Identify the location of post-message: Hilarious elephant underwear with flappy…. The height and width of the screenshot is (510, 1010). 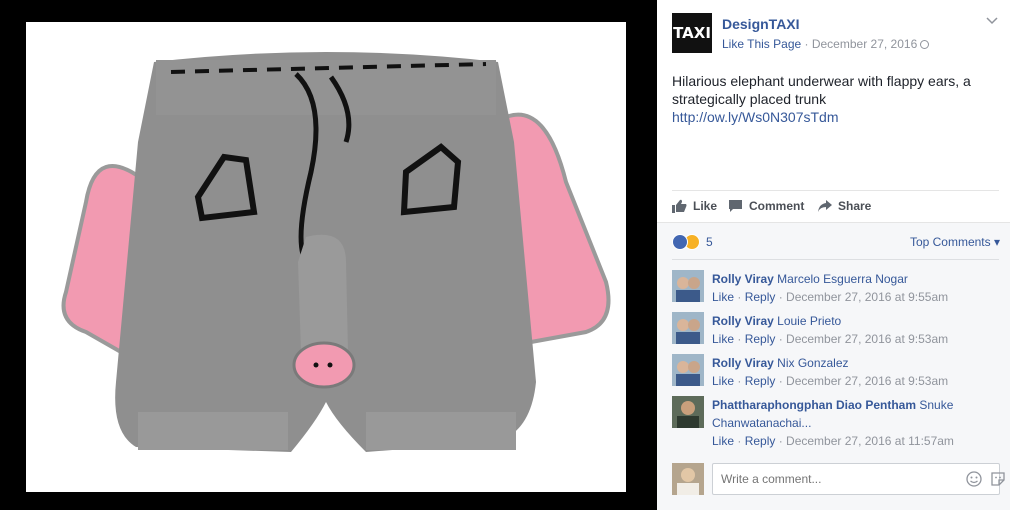
(834, 99).